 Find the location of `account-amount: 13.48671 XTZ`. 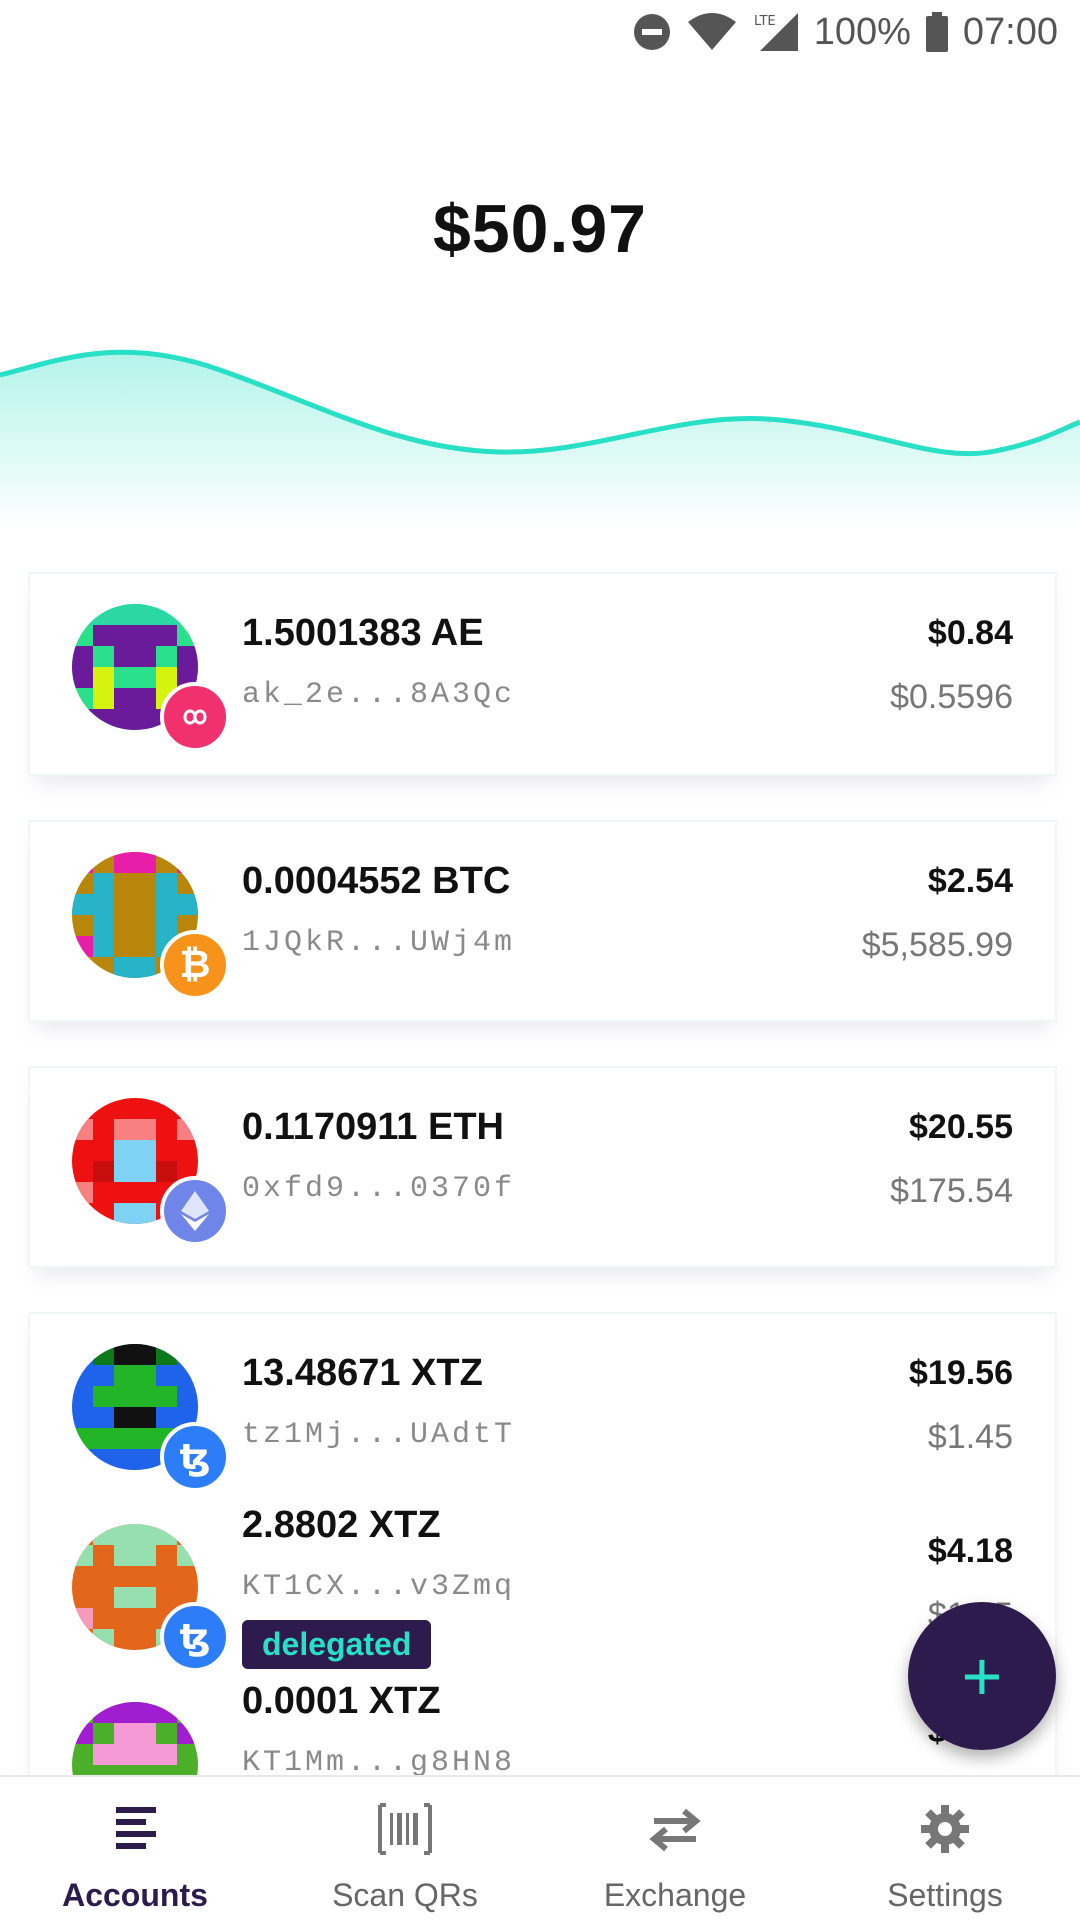

account-amount: 13.48671 XTZ is located at coordinates (362, 1373).